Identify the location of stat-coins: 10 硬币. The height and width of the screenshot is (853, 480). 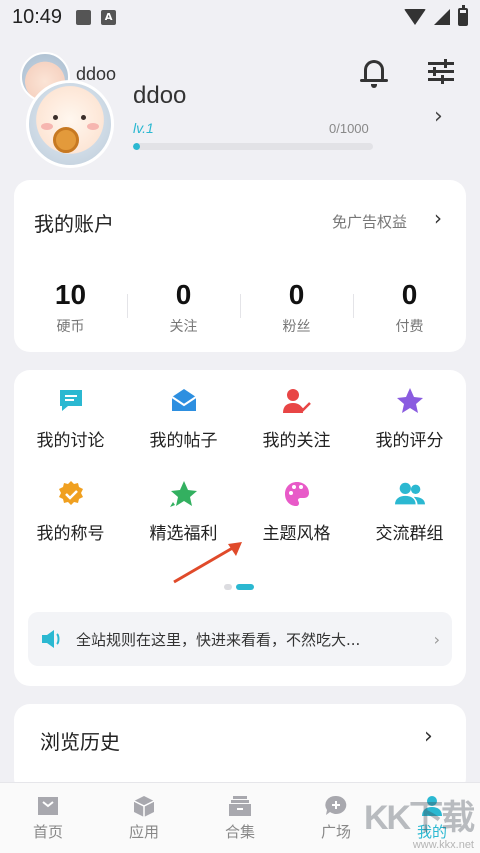
(70, 308).